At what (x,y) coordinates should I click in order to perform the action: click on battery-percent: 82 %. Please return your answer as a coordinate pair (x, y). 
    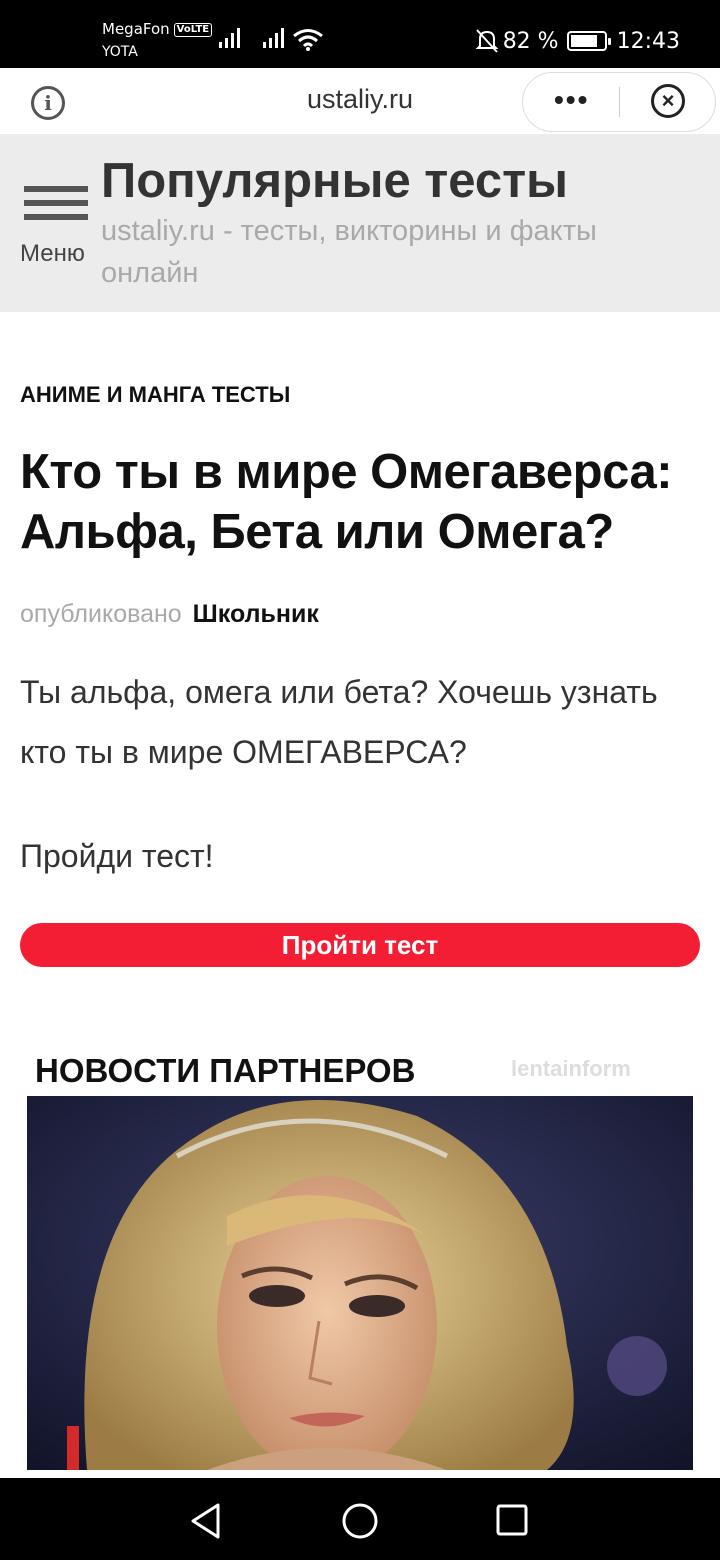
    Looking at the image, I should click on (530, 41).